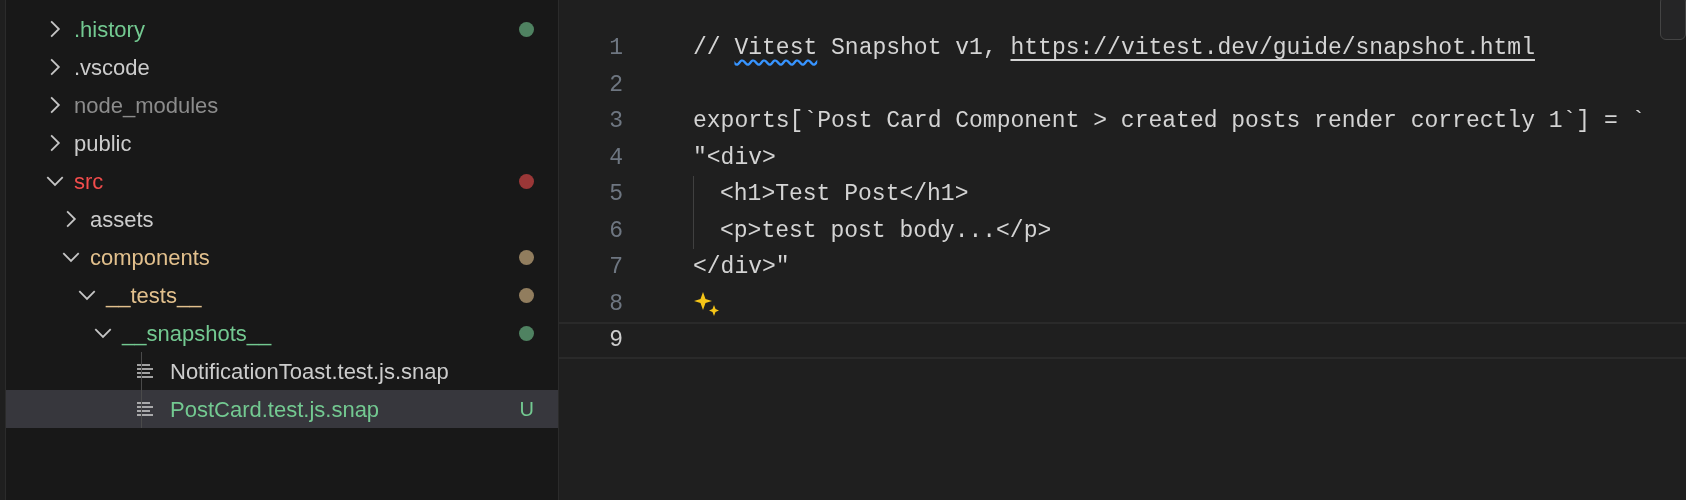 The width and height of the screenshot is (1686, 500). Describe the element at coordinates (1272, 48) in the screenshot. I see `code-link: https://vitest.dev/guide/snapshot.html` at that location.